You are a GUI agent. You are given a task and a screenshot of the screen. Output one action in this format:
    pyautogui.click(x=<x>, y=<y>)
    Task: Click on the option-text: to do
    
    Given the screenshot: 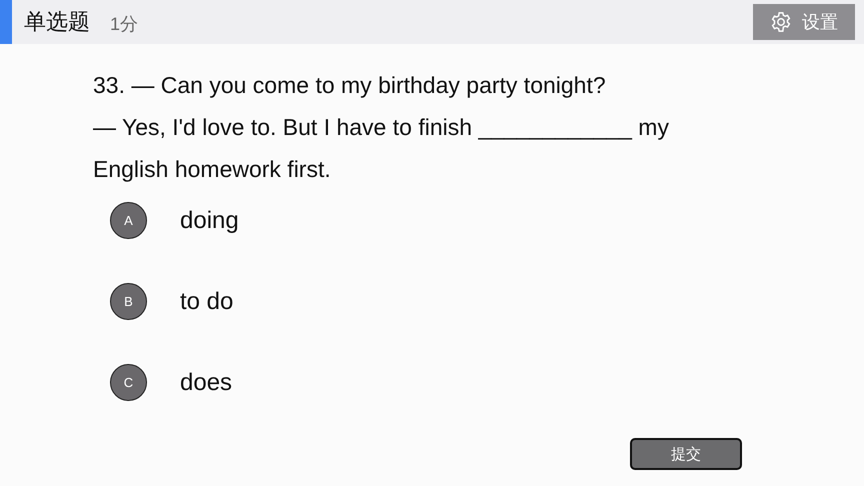 What is the action you would take?
    pyautogui.click(x=207, y=302)
    